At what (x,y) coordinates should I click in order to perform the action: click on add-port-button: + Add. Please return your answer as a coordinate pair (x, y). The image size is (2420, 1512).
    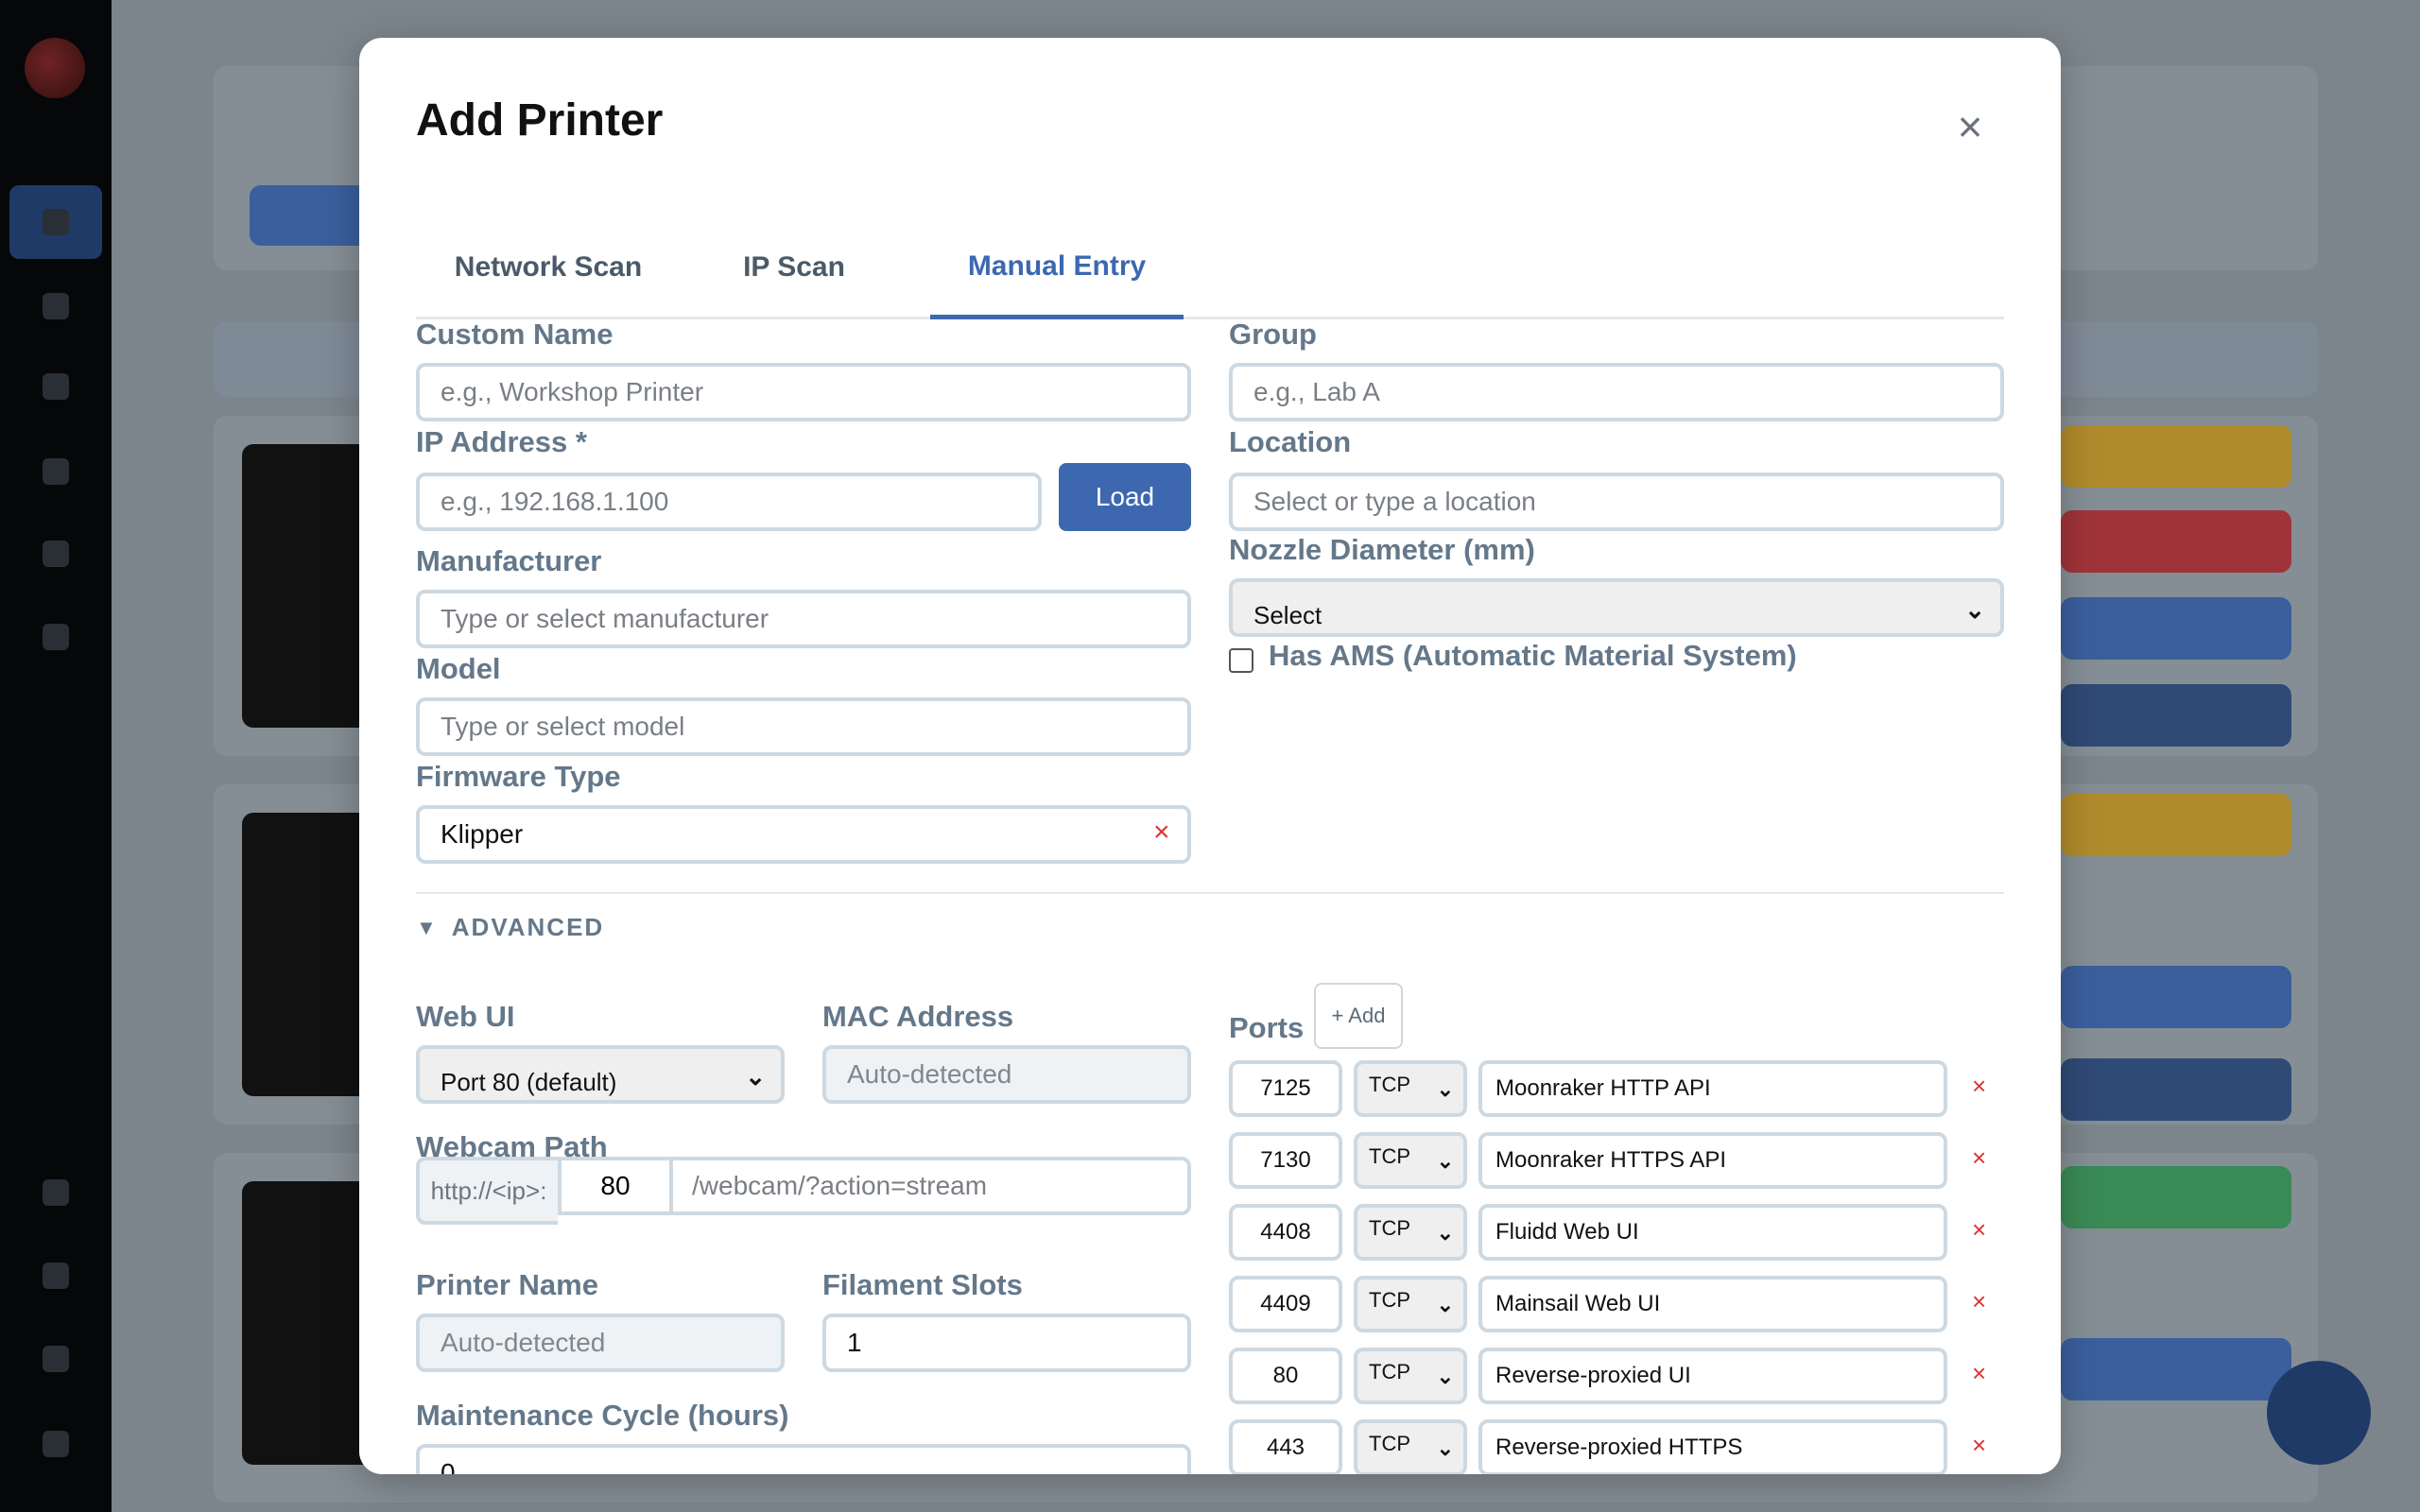
    Looking at the image, I should click on (1359, 1016).